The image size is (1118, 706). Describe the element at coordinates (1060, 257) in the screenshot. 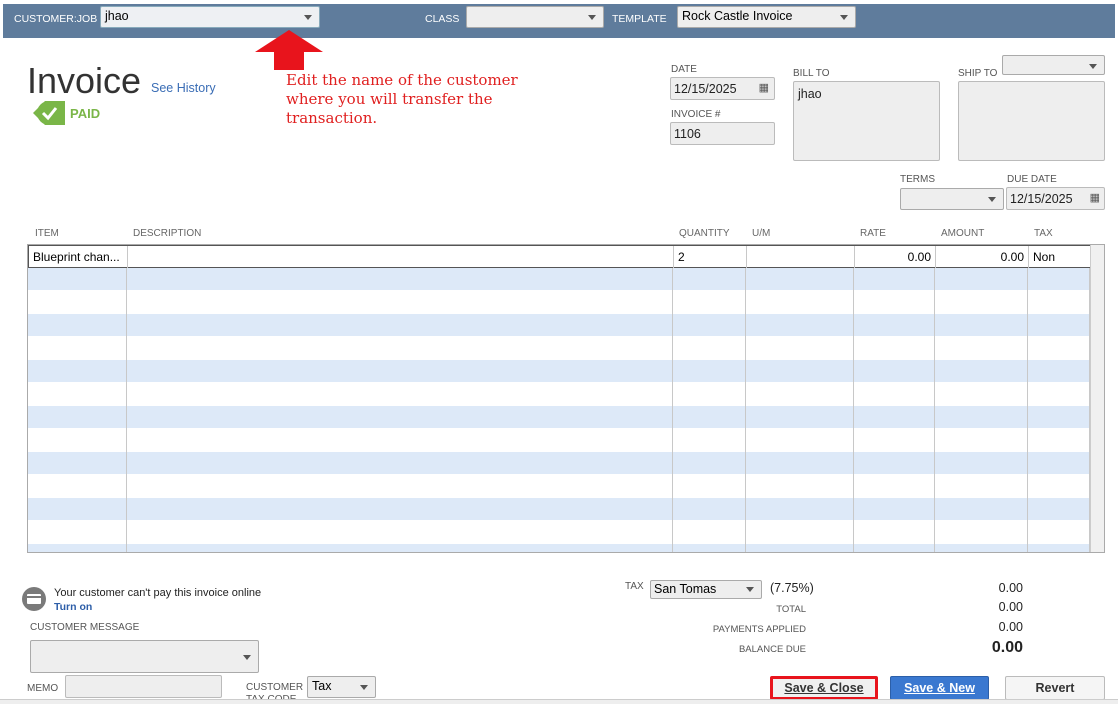

I see `cell-tax: Non` at that location.